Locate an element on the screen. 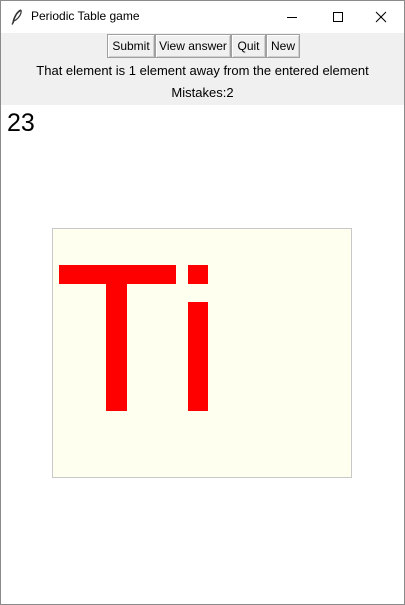 This screenshot has width=405, height=605. maximize-icon is located at coordinates (338, 17).